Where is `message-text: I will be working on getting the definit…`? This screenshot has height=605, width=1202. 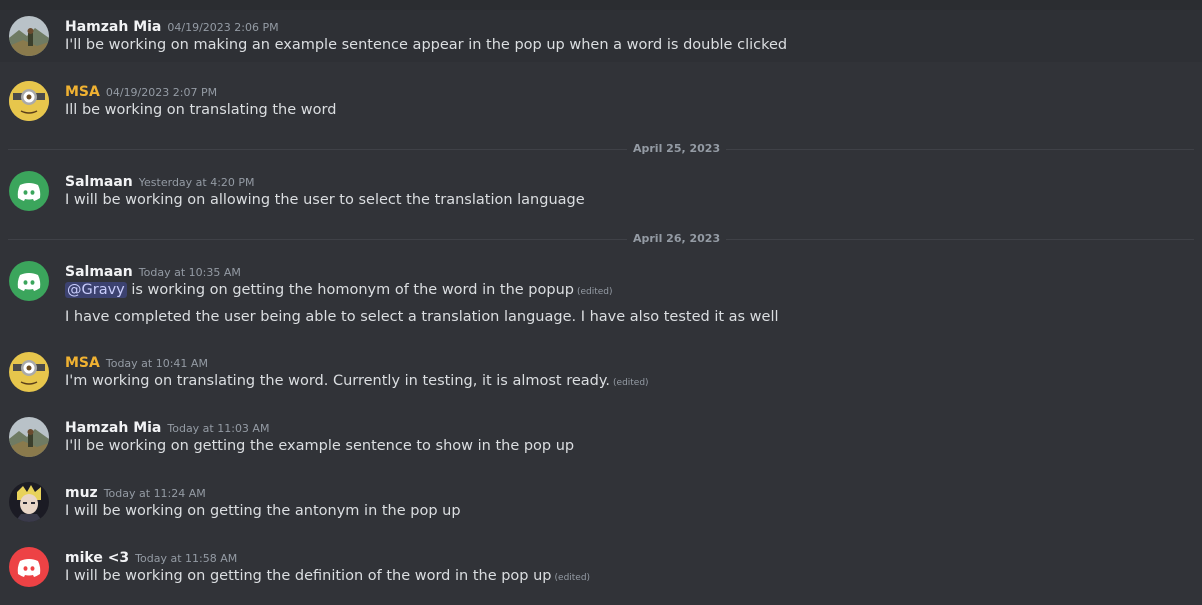 message-text: I will be working on getting the definit… is located at coordinates (327, 576).